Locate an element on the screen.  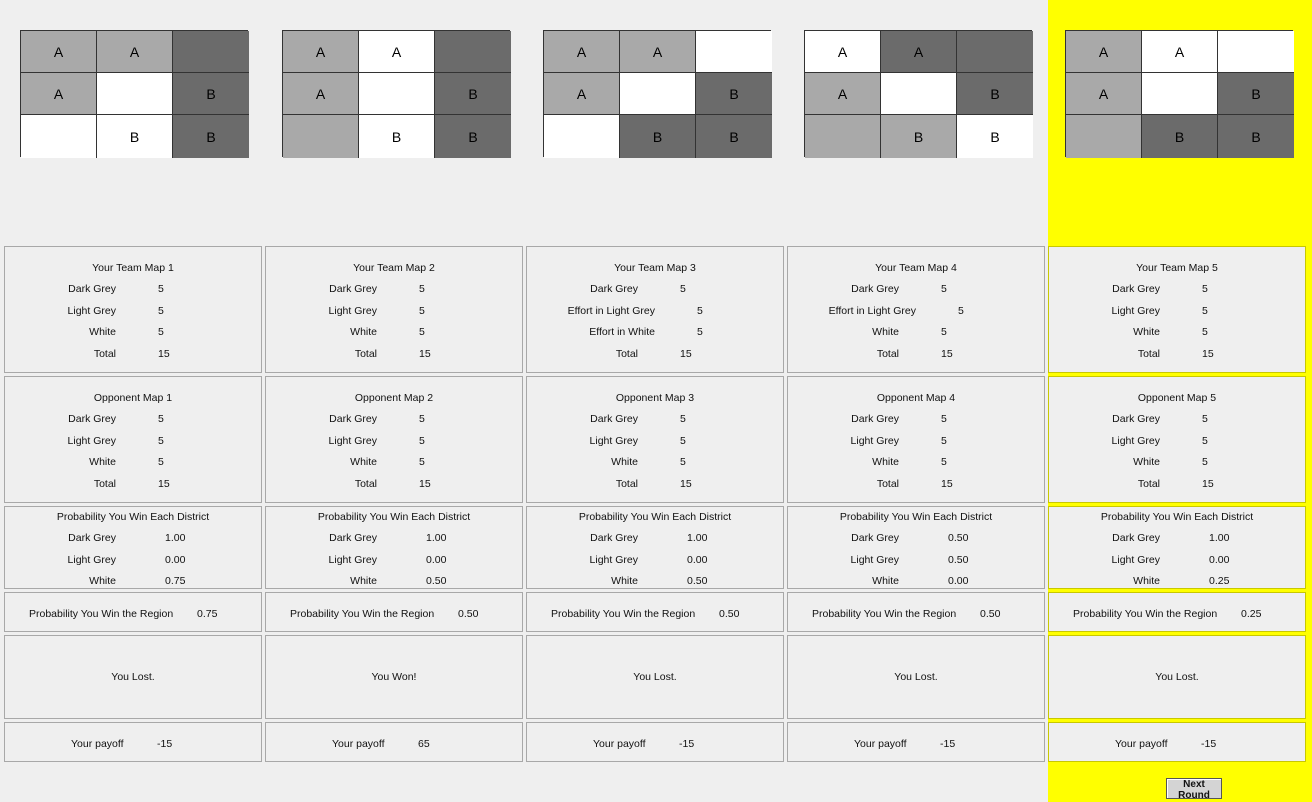
region-probability-panel: Probability You Win the Region 0.25 is located at coordinates (1177, 612).